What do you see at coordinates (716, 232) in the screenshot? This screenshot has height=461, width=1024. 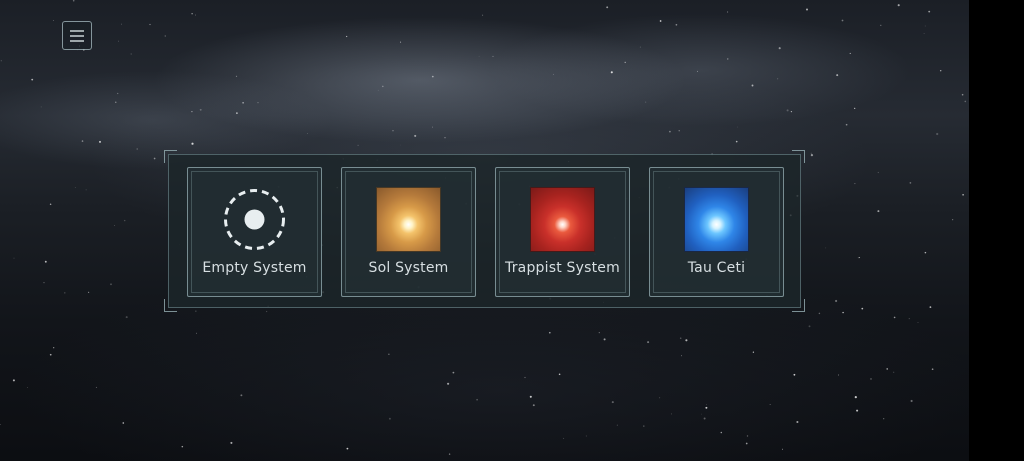 I see `tau-ceti-card: Tau Ceti` at bounding box center [716, 232].